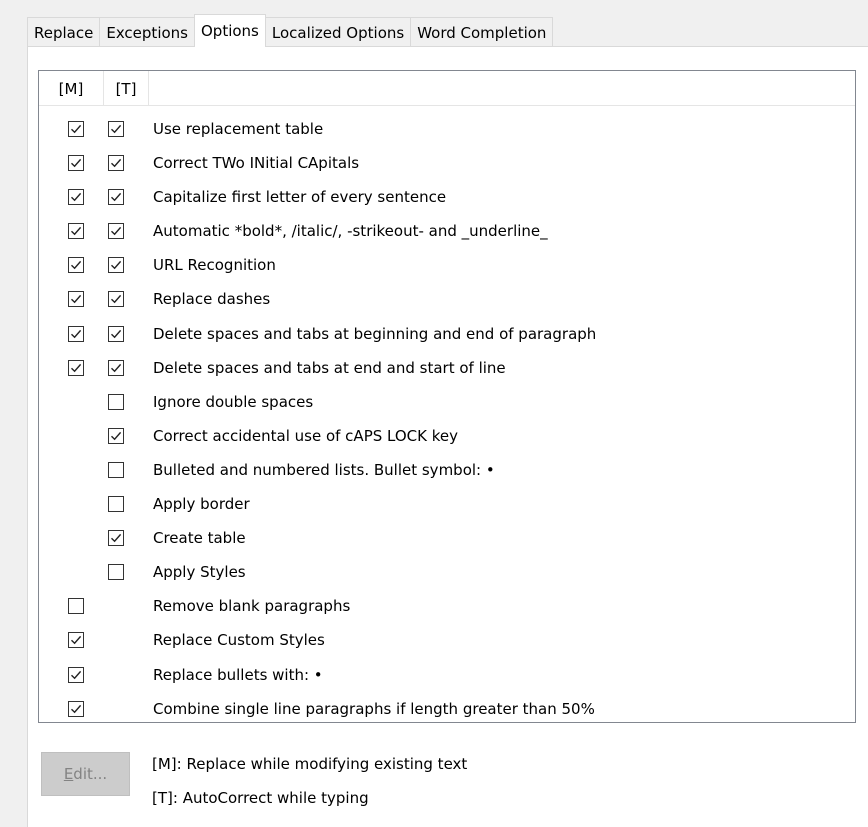 The height and width of the screenshot is (827, 868). What do you see at coordinates (447, 300) in the screenshot?
I see `list-item: Replace dashes` at bounding box center [447, 300].